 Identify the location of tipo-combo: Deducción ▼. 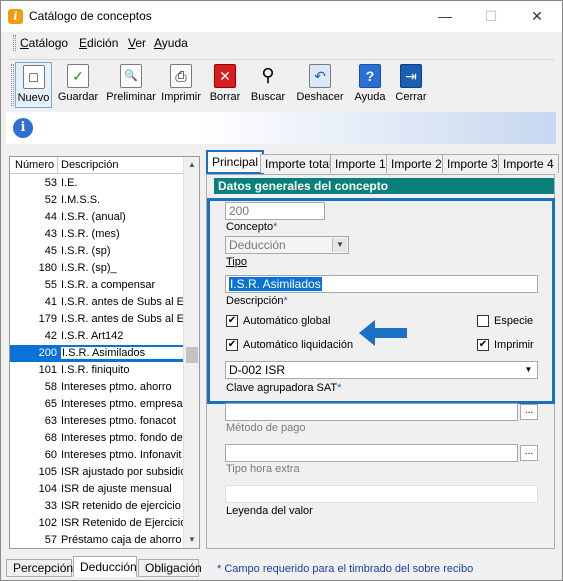
(287, 245).